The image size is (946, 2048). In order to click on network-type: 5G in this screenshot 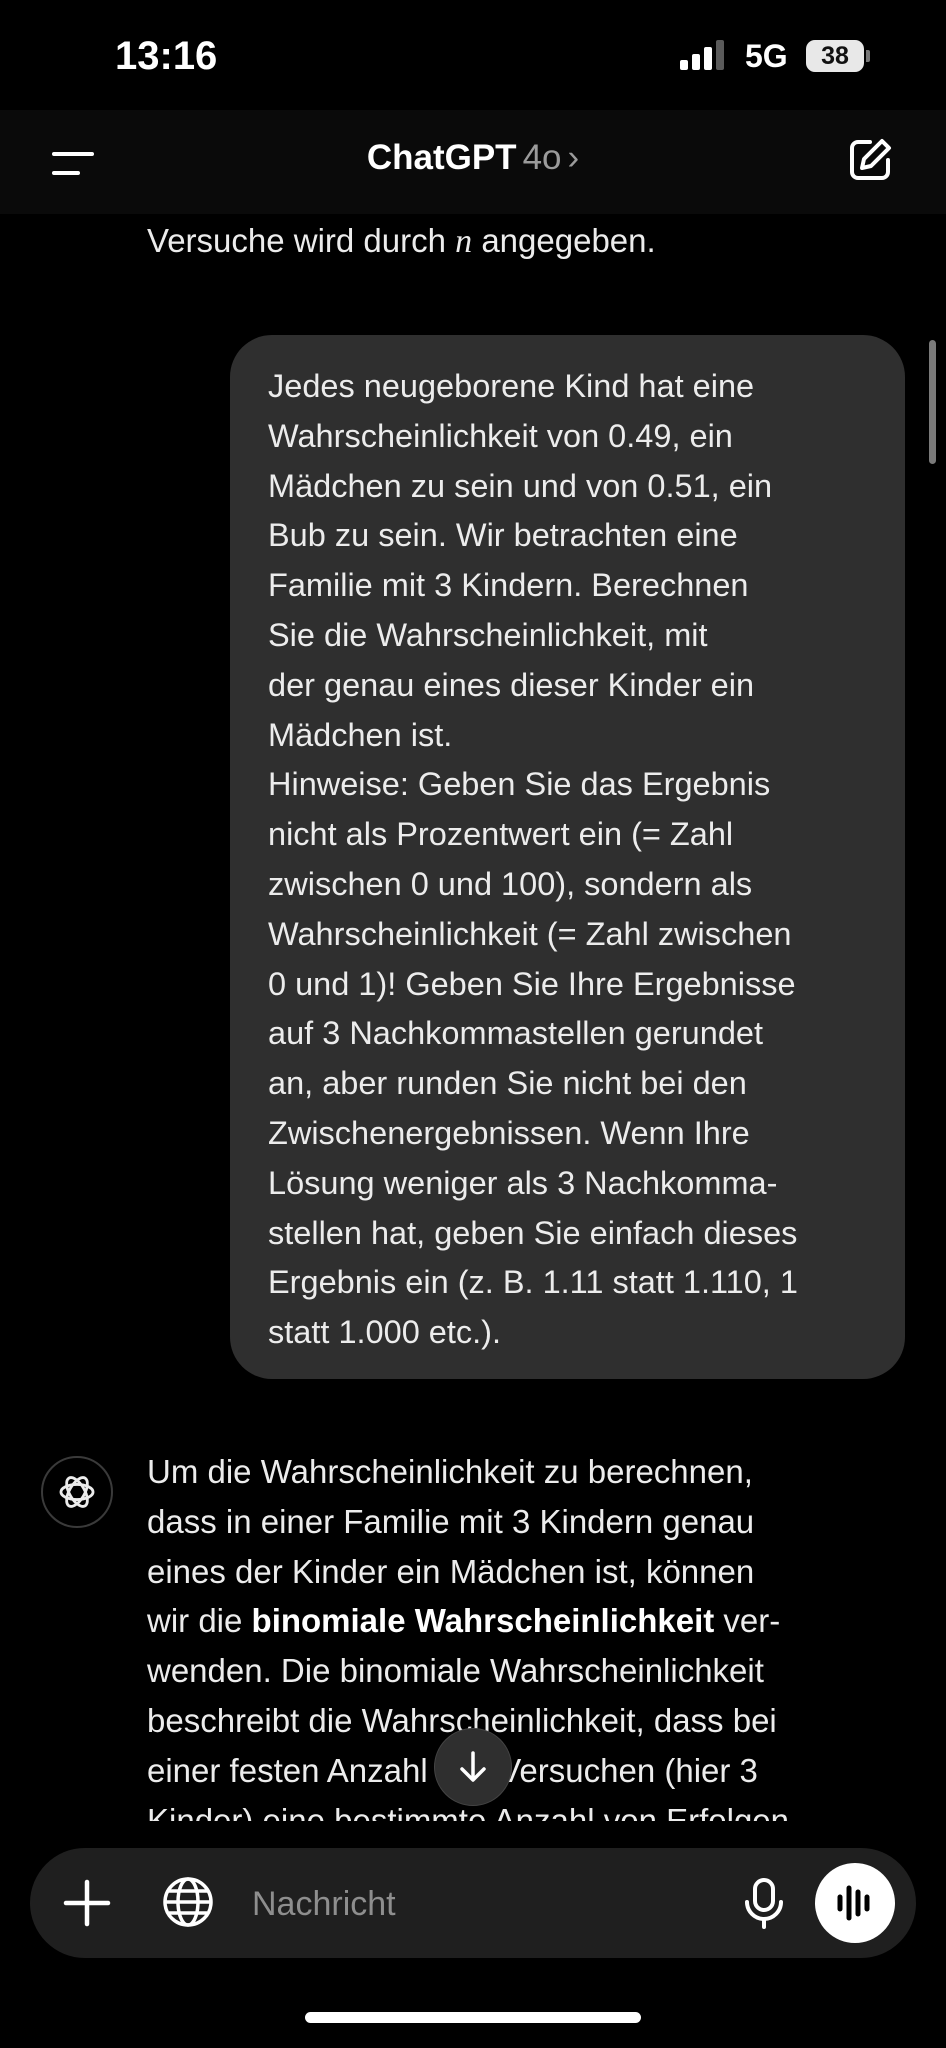, I will do `click(766, 56)`.